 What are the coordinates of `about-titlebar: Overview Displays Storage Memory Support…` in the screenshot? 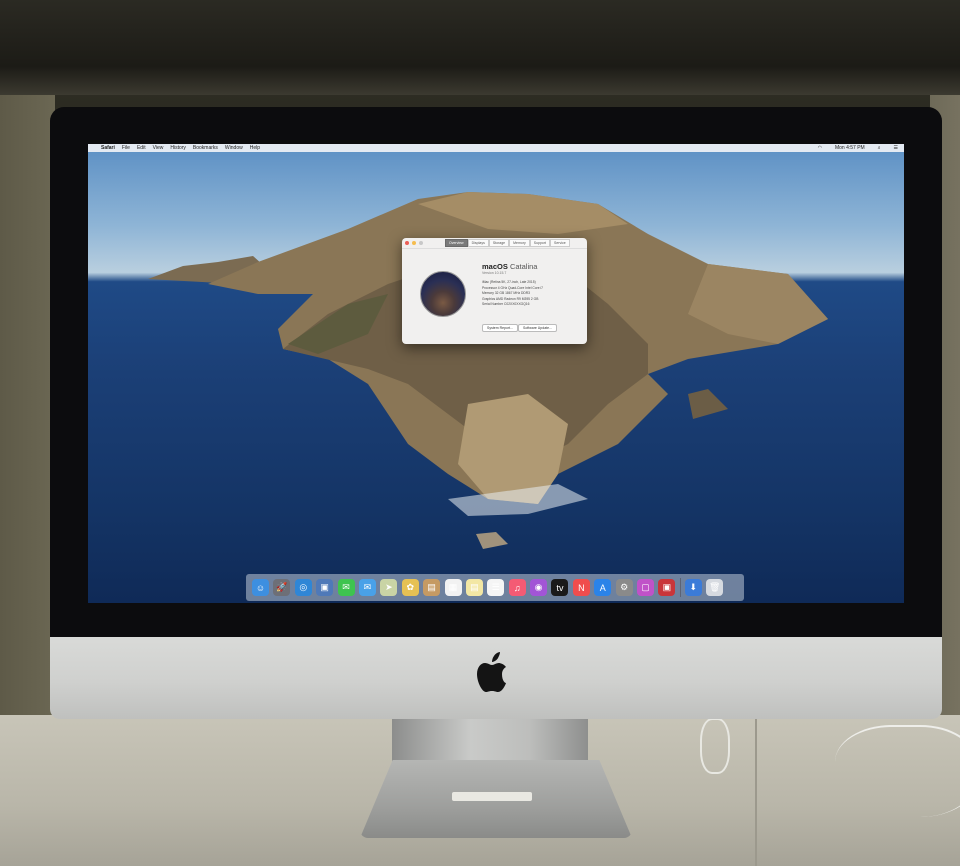 It's located at (494, 243).